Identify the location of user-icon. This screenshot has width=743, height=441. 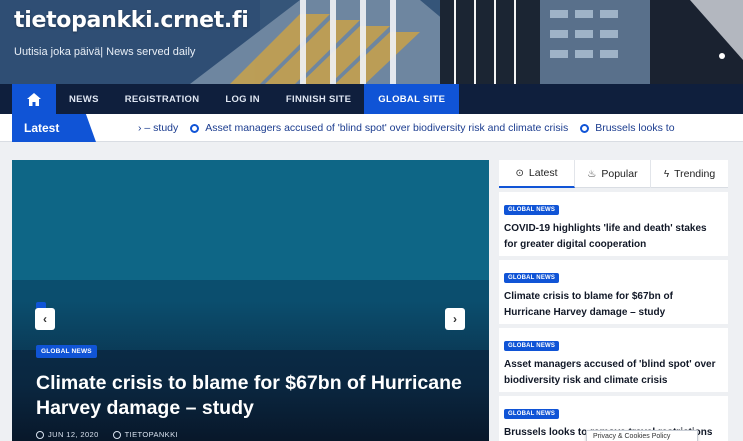
(116, 434).